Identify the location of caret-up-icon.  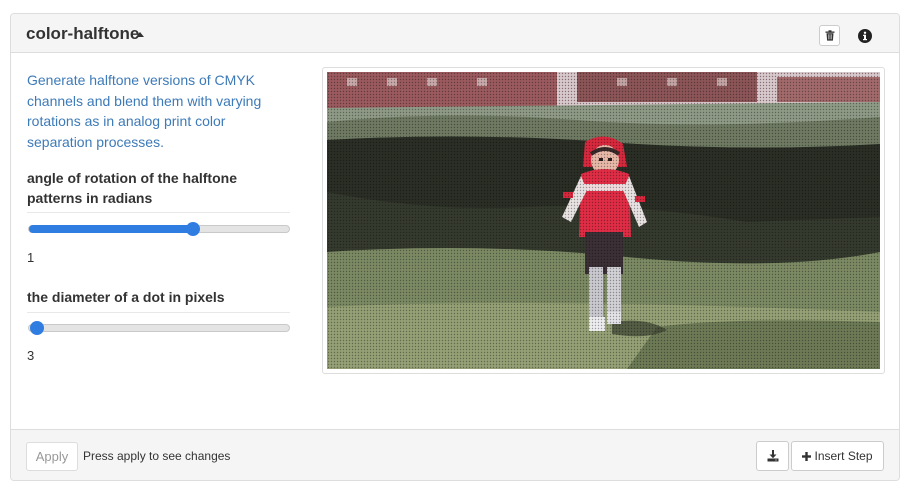
(140, 34).